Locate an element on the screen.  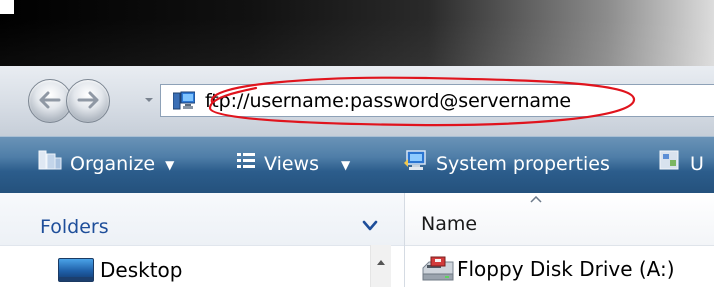
sort-ascending-icon is located at coordinates (536, 200).